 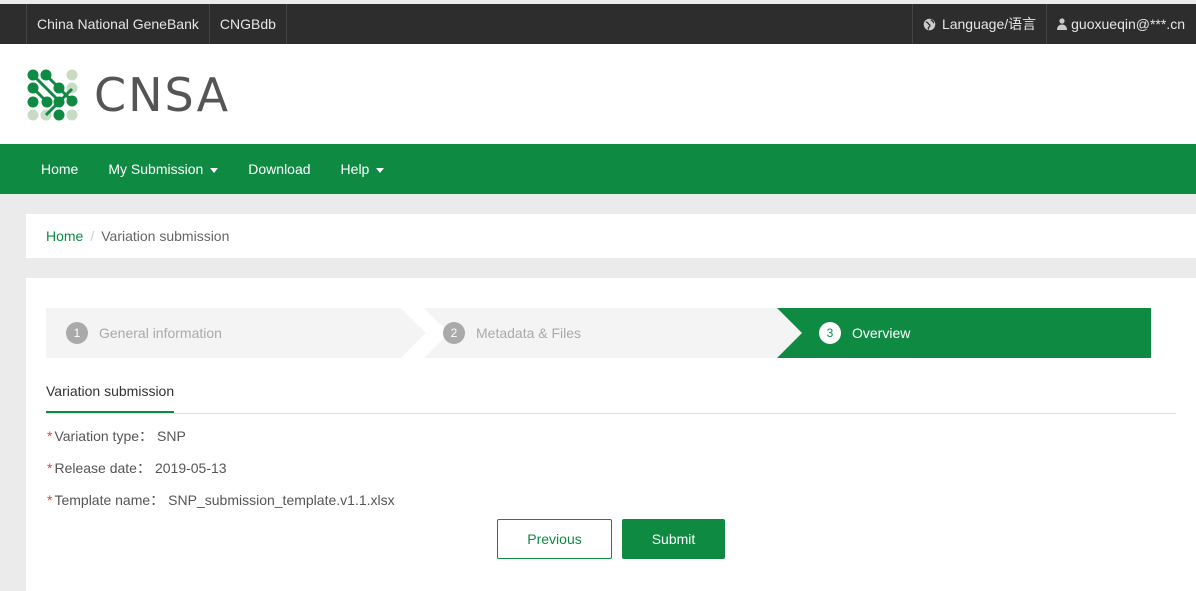 What do you see at coordinates (611, 398) in the screenshot?
I see `tab-bar: Variation submission` at bounding box center [611, 398].